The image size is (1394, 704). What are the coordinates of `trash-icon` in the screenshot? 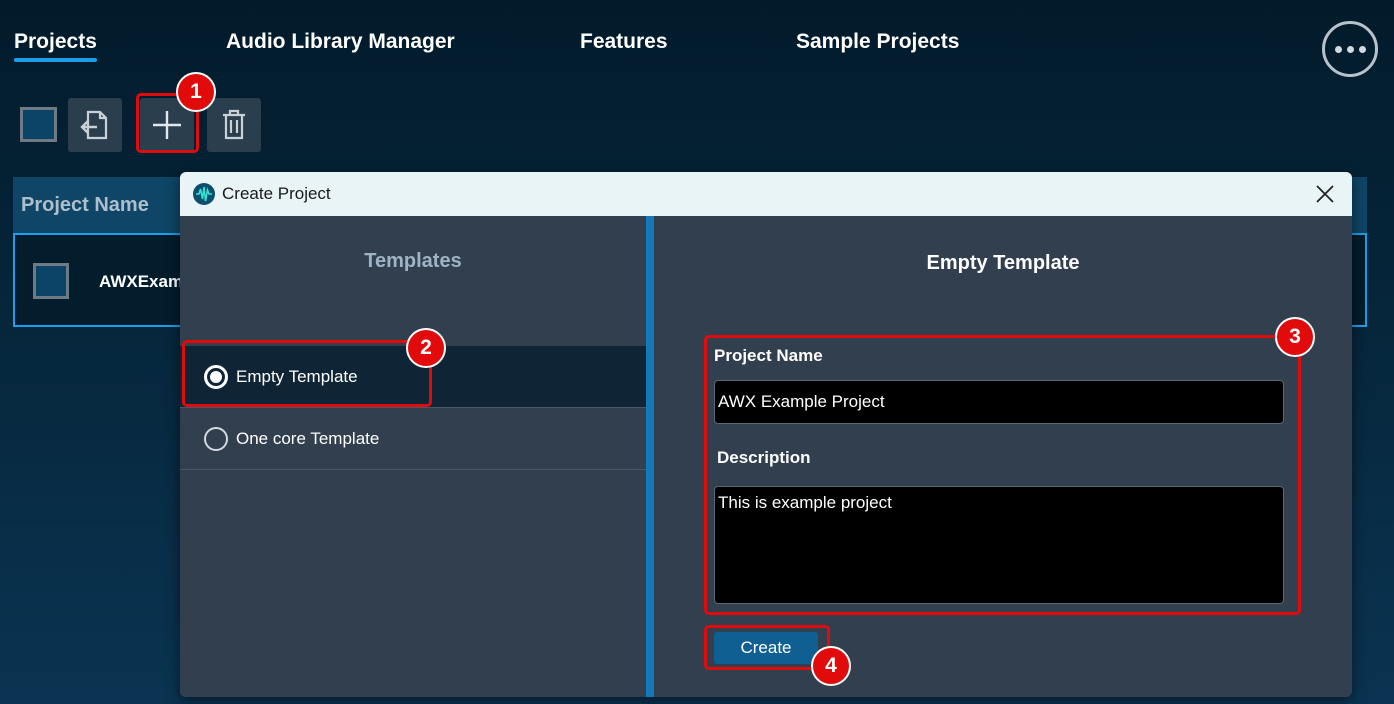 It's located at (234, 124).